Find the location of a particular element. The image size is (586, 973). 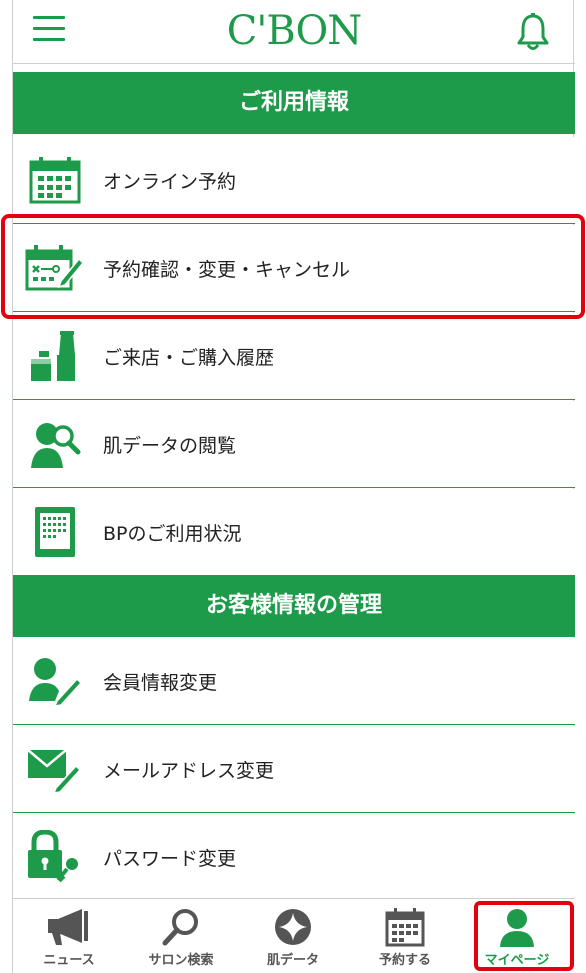

person-icon is located at coordinates (517, 923).